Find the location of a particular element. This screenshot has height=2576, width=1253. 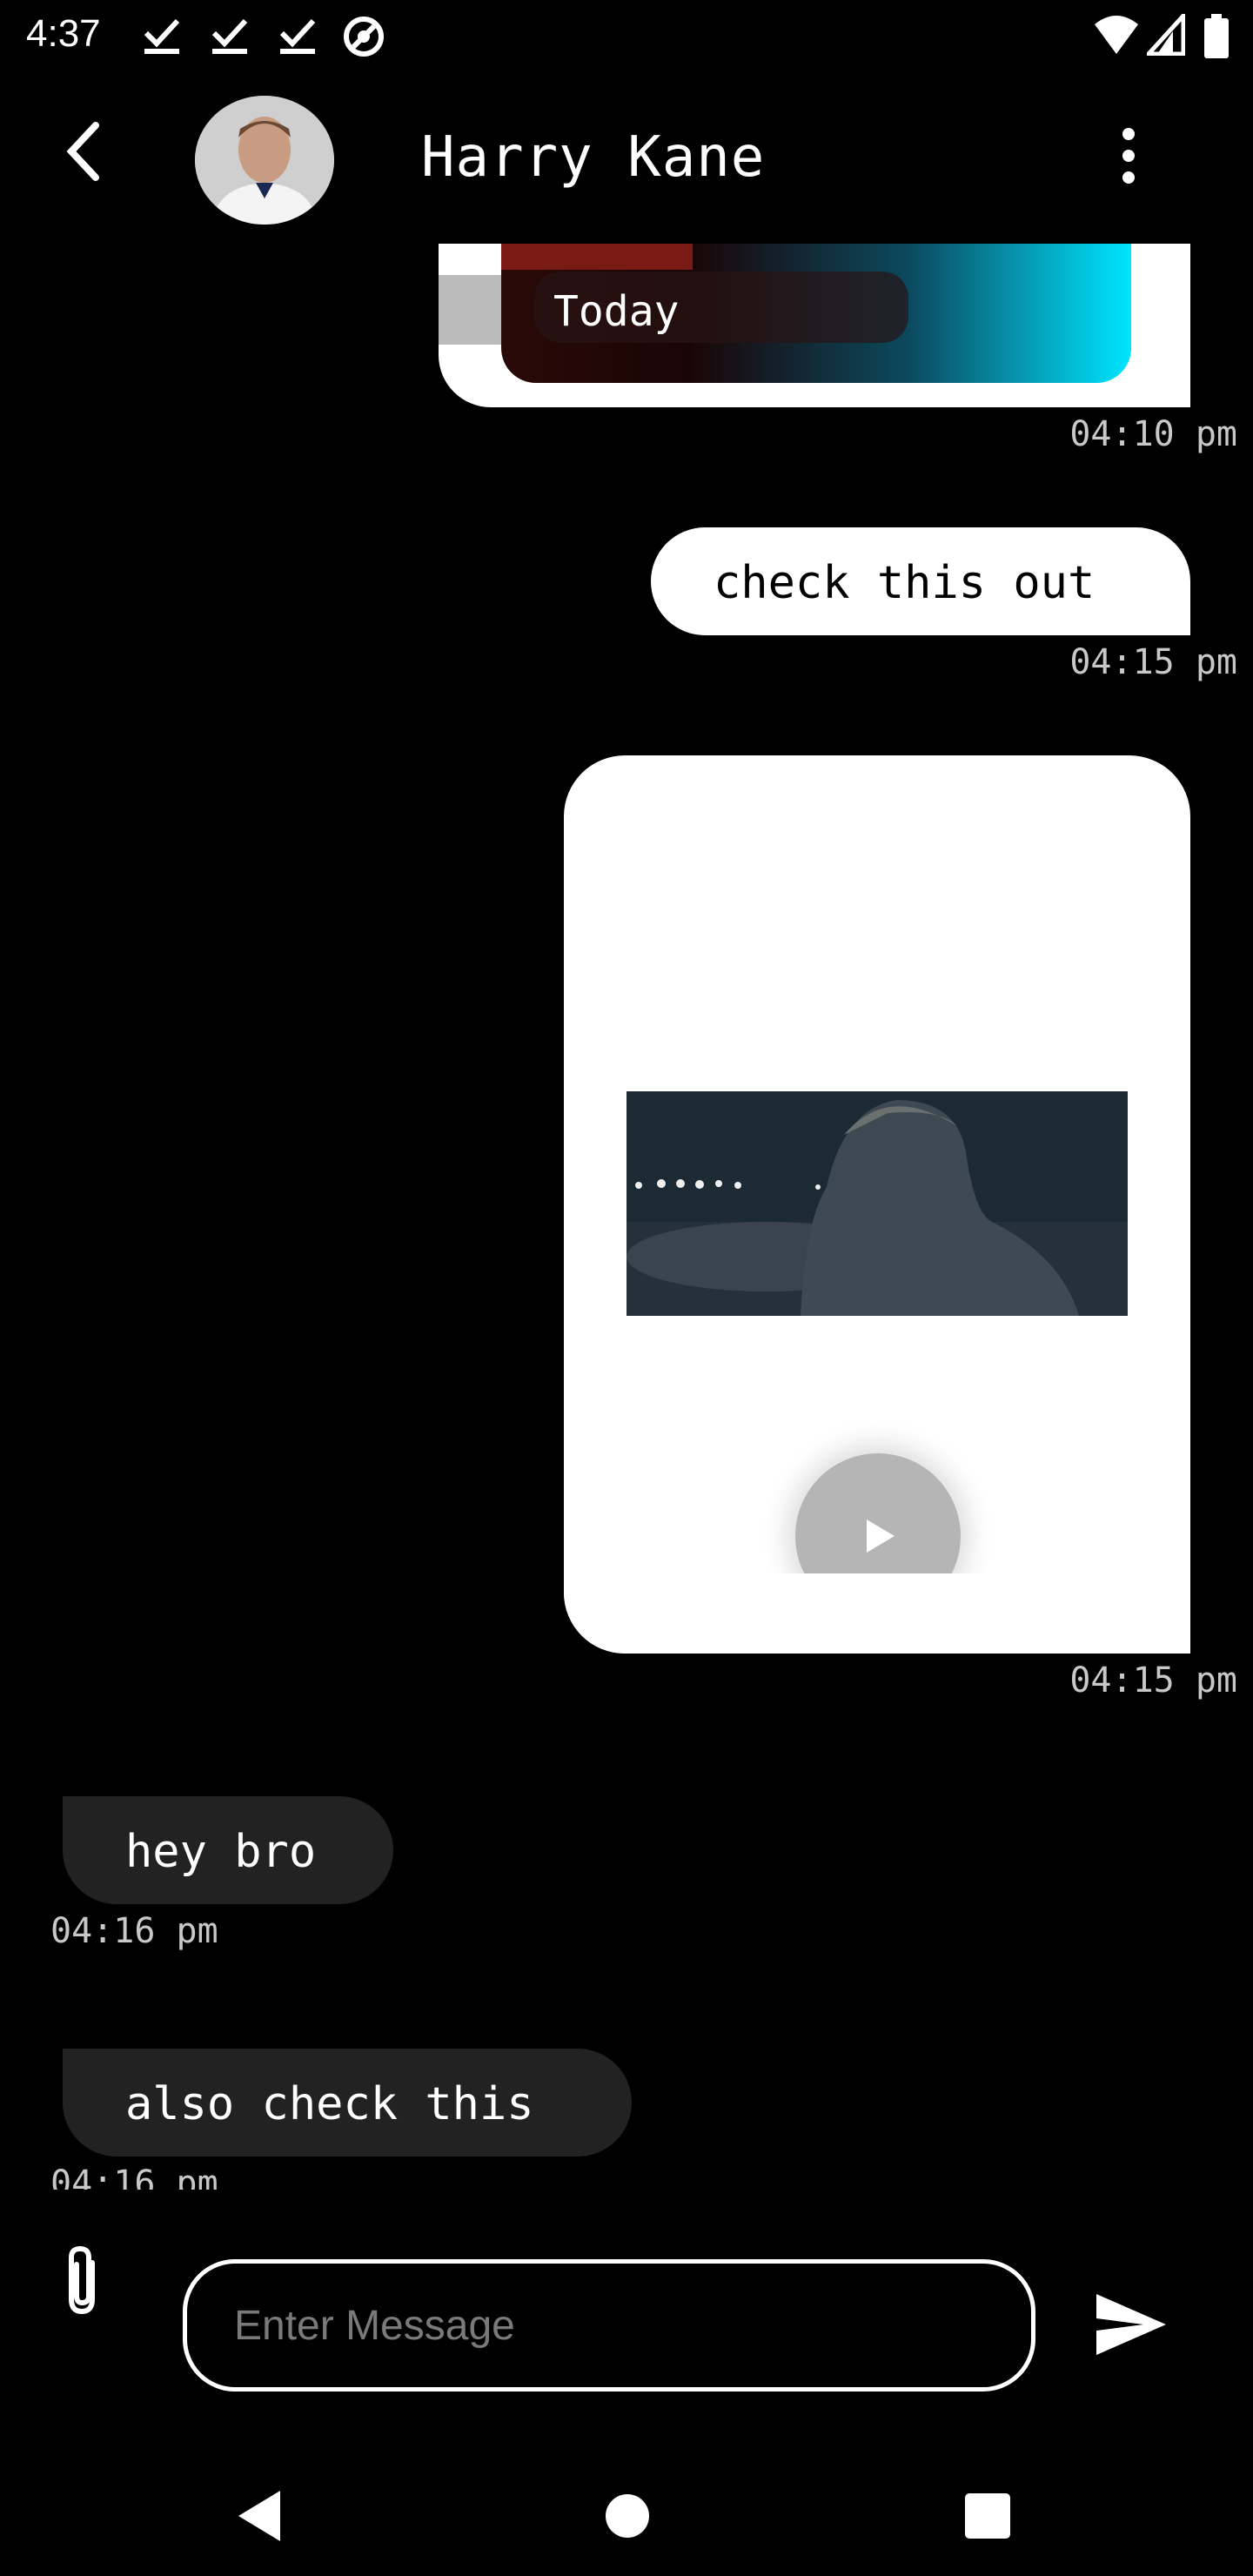

video-thumbnail is located at coordinates (877, 1203).